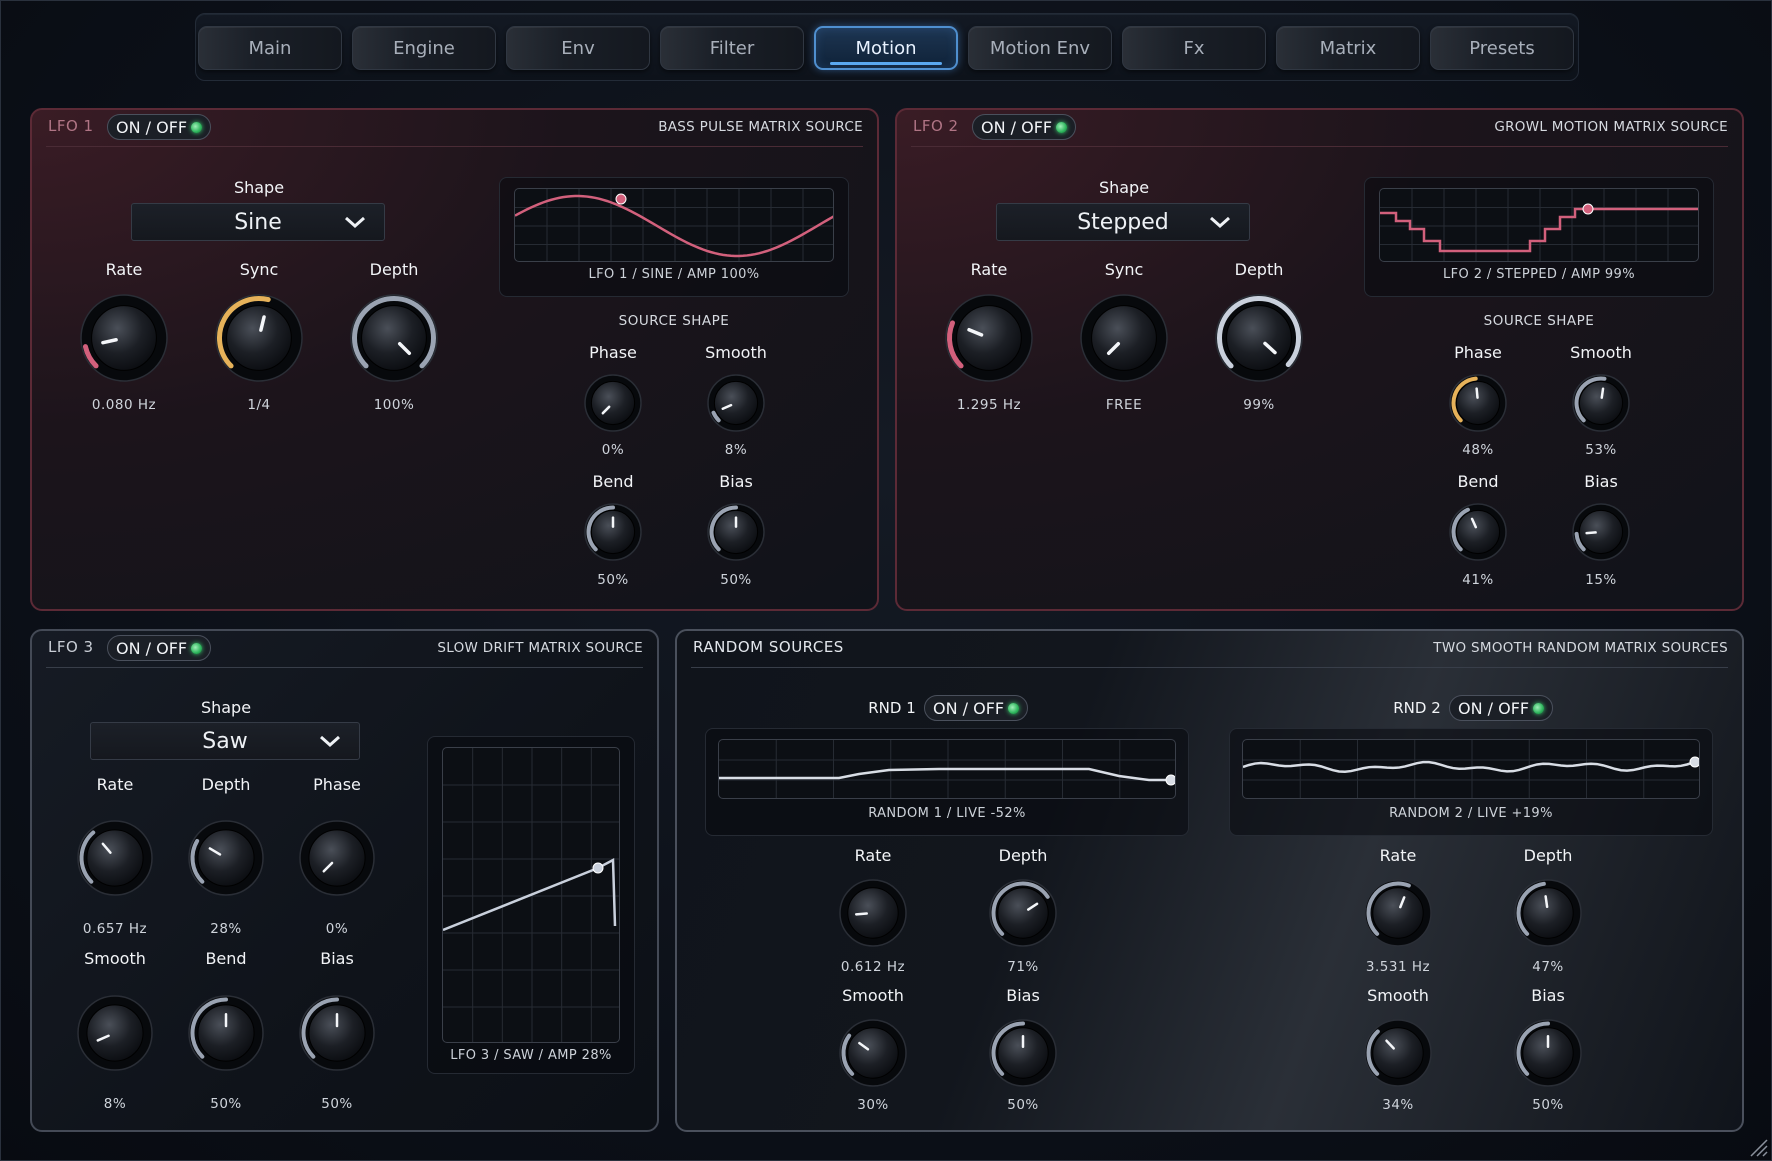  I want to click on lfo1-scope: LFO 1 / SINE / AMP 100%, so click(674, 237).